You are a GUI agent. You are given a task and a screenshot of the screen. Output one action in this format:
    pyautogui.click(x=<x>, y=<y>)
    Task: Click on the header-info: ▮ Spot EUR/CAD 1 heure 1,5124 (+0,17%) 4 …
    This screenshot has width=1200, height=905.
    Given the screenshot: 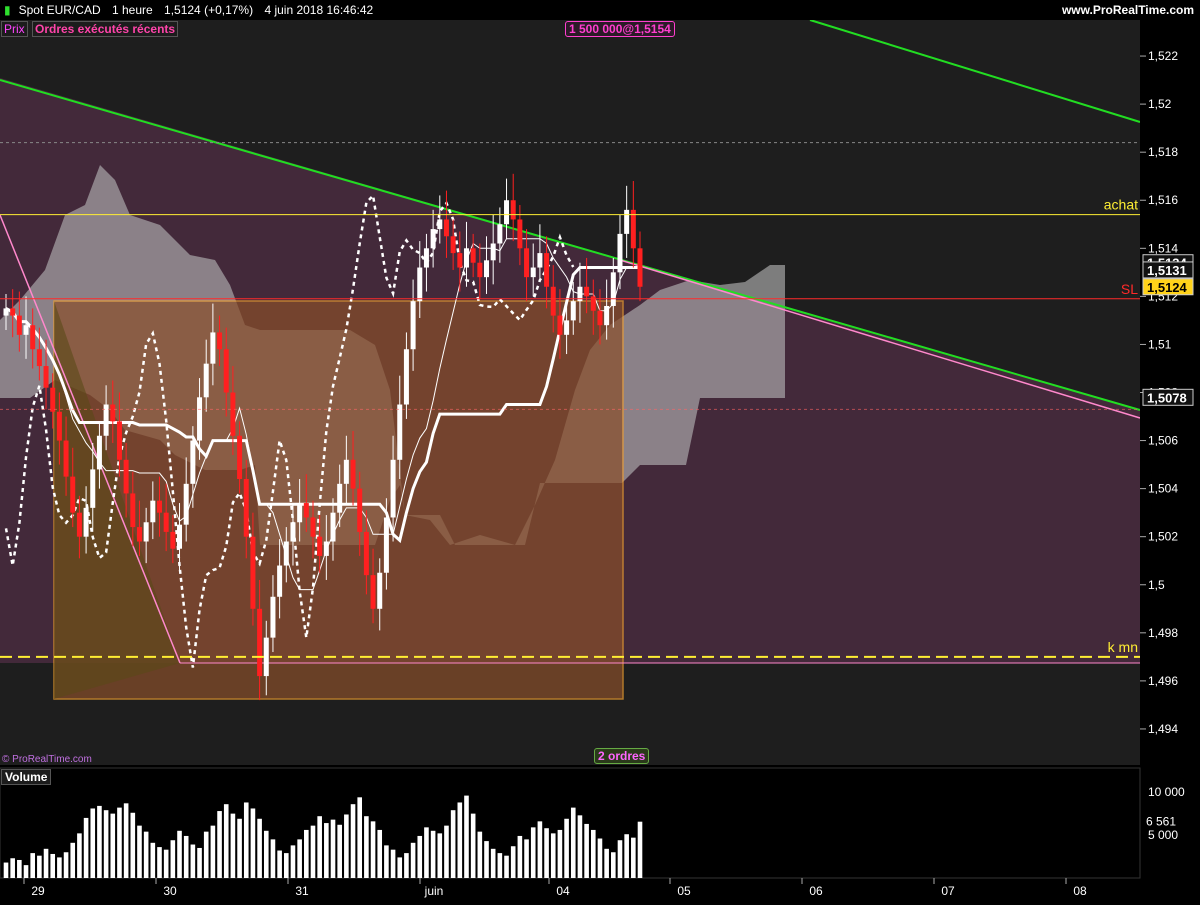 What is the action you would take?
    pyautogui.click(x=192, y=10)
    